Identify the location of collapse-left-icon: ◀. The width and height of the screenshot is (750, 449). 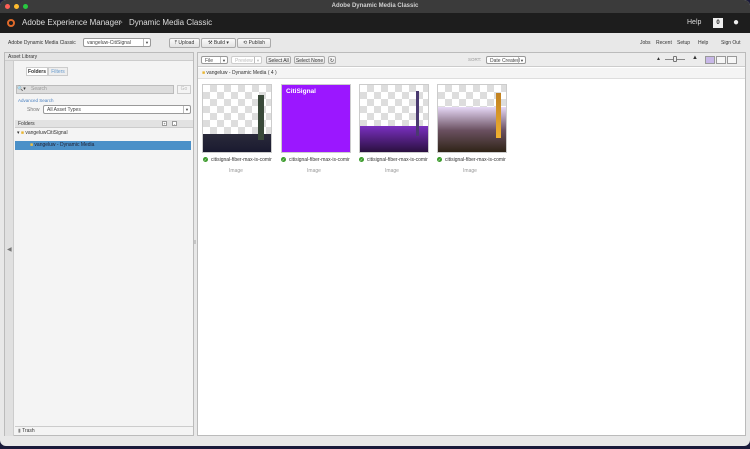
(9, 250).